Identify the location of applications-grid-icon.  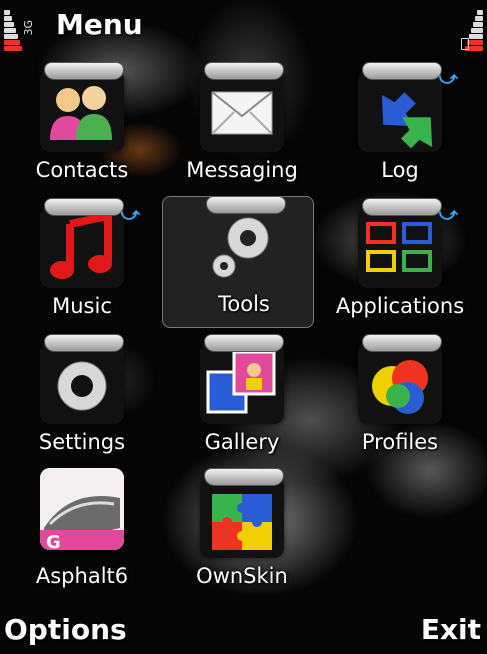
(399, 247).